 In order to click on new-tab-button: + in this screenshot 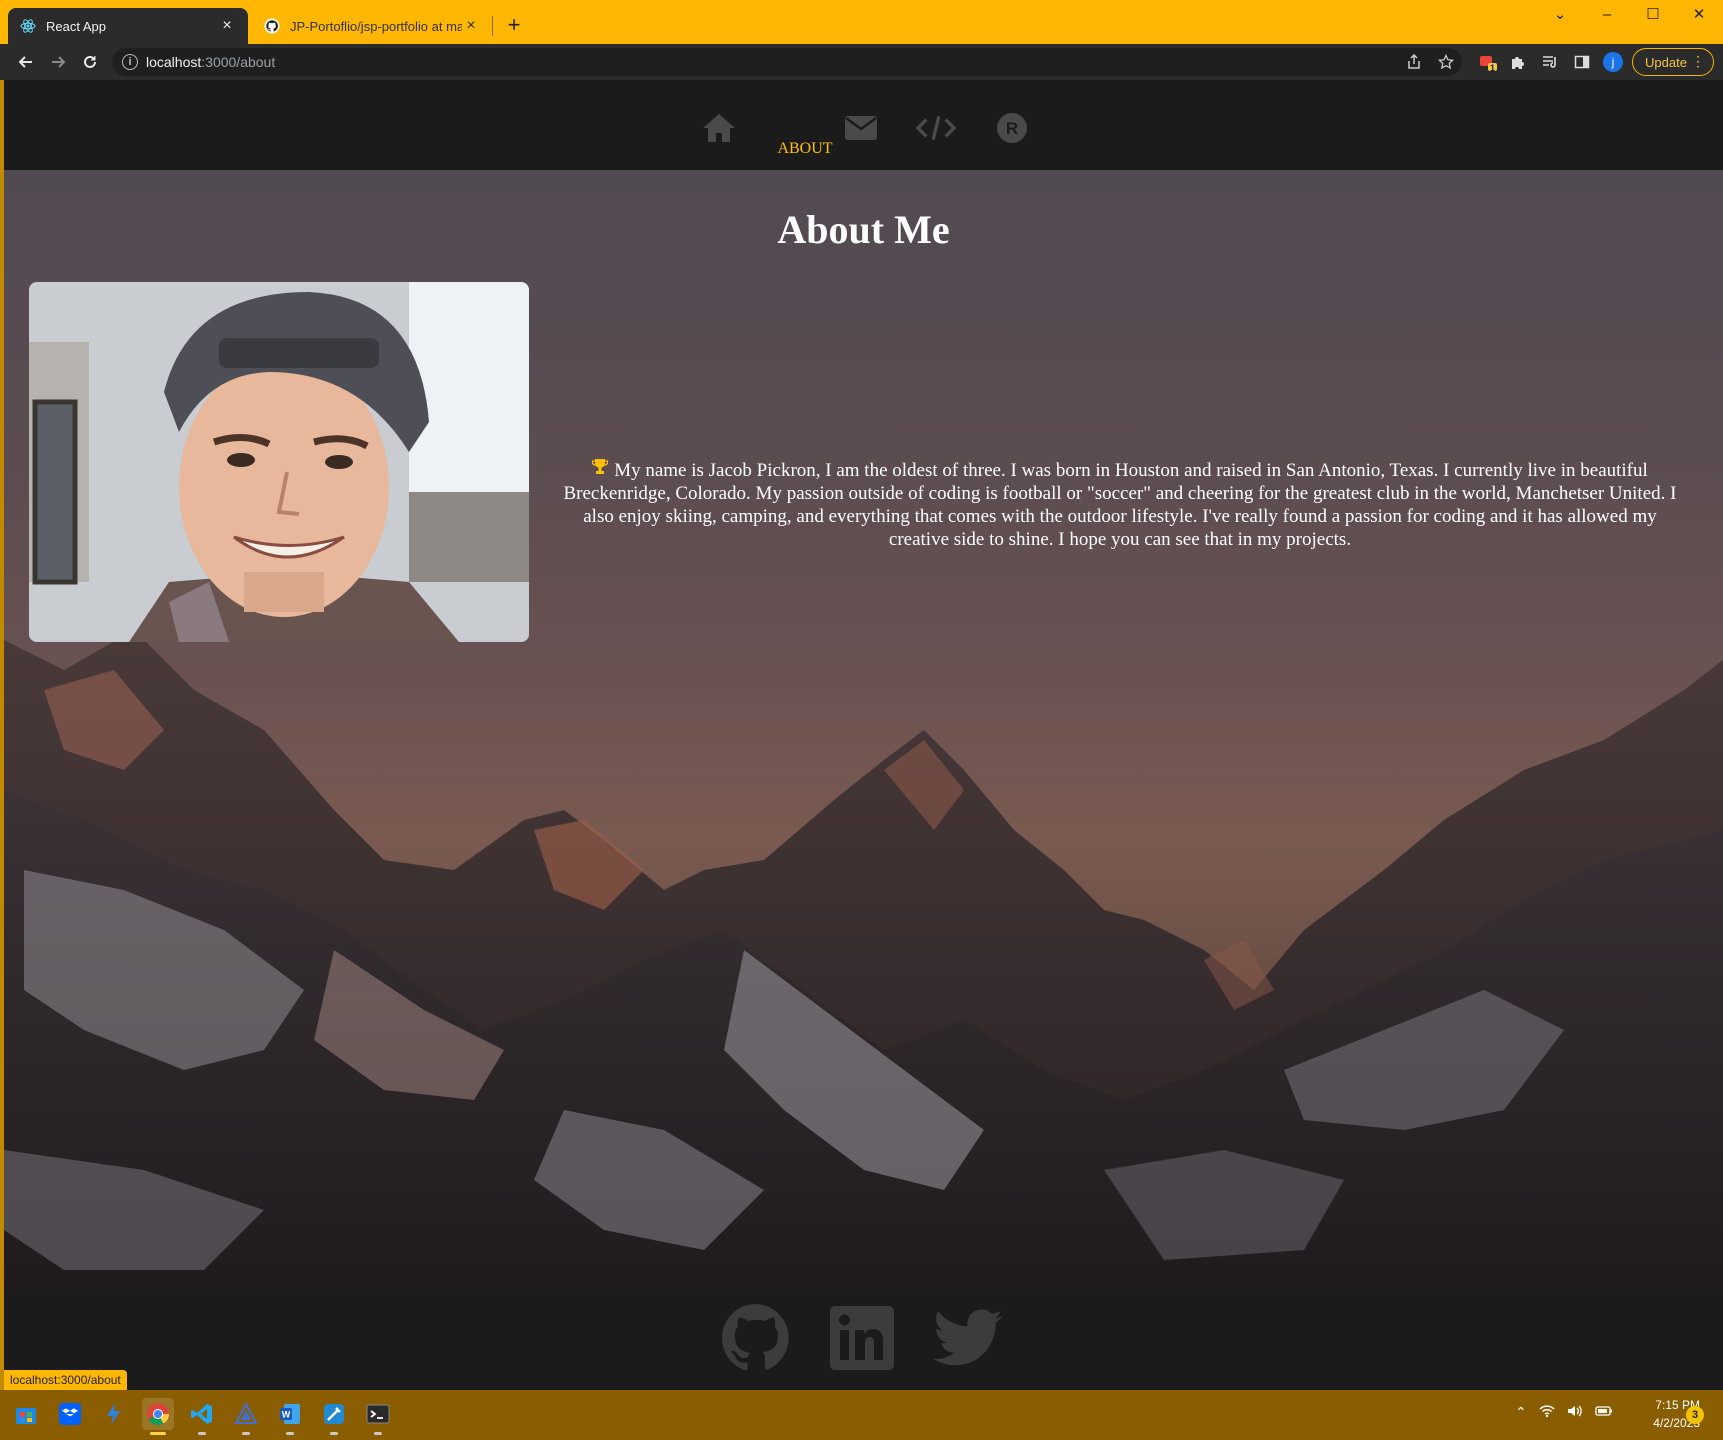, I will do `click(514, 25)`.